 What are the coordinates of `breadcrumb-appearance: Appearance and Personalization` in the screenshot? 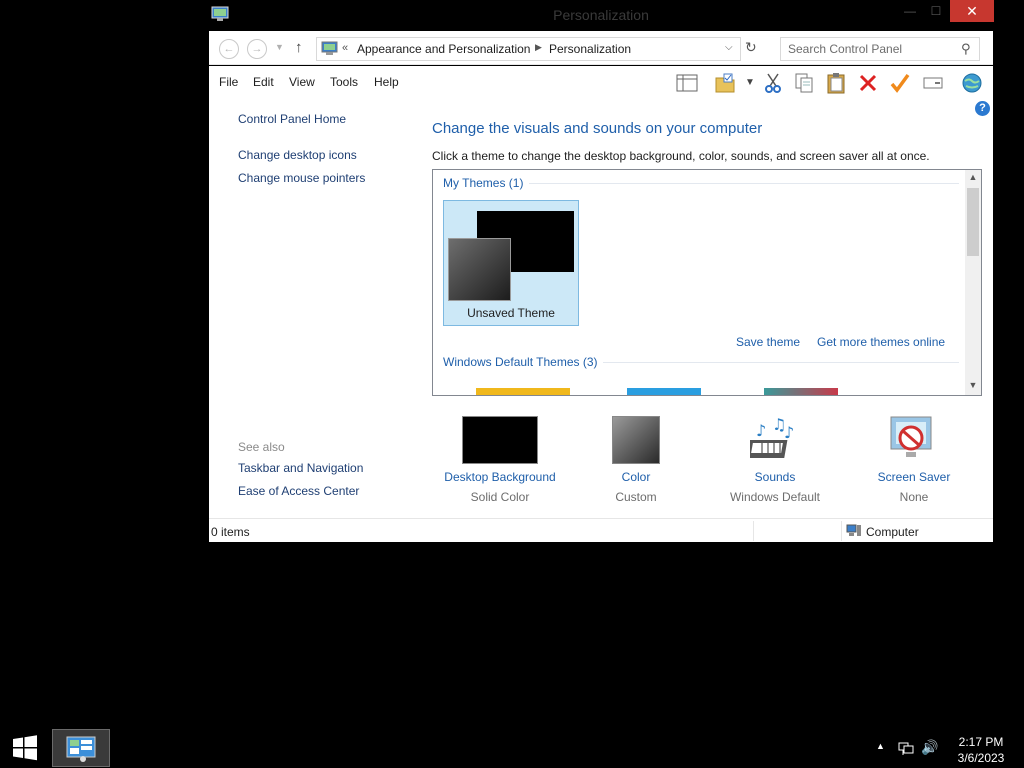 It's located at (443, 49).